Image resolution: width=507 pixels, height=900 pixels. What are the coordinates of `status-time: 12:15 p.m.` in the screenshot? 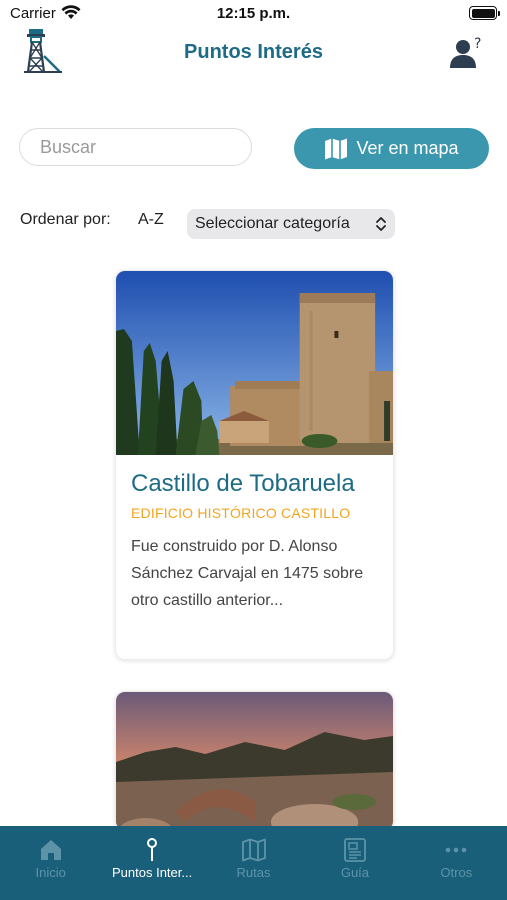 It's located at (253, 13).